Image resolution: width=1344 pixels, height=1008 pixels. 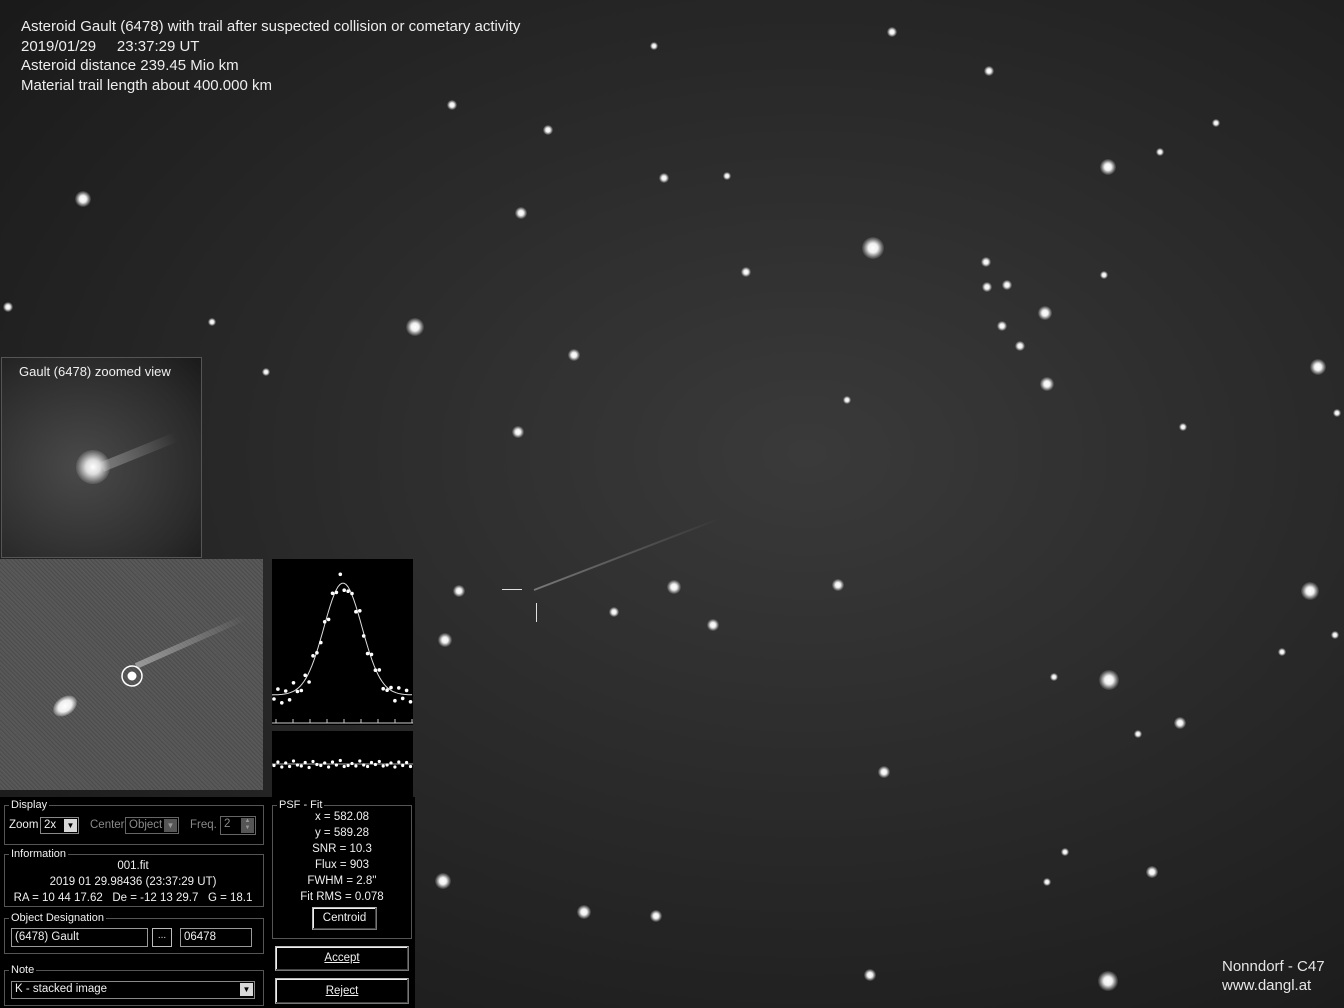 I want to click on center-select: Object ▼, so click(x=152, y=825).